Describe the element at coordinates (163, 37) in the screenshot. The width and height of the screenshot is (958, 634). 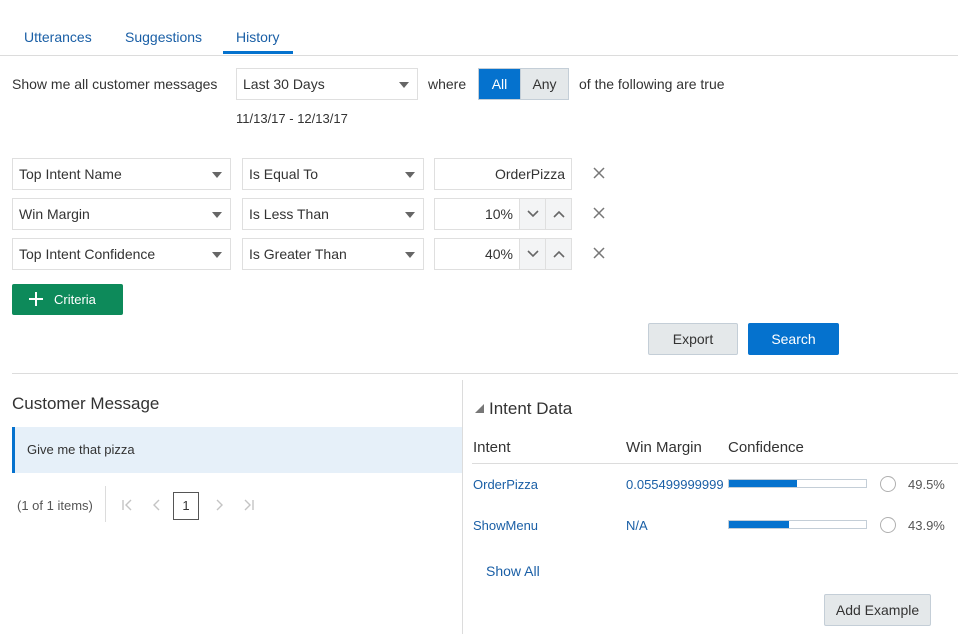
I see `tab-suggestions: Suggestions` at that location.